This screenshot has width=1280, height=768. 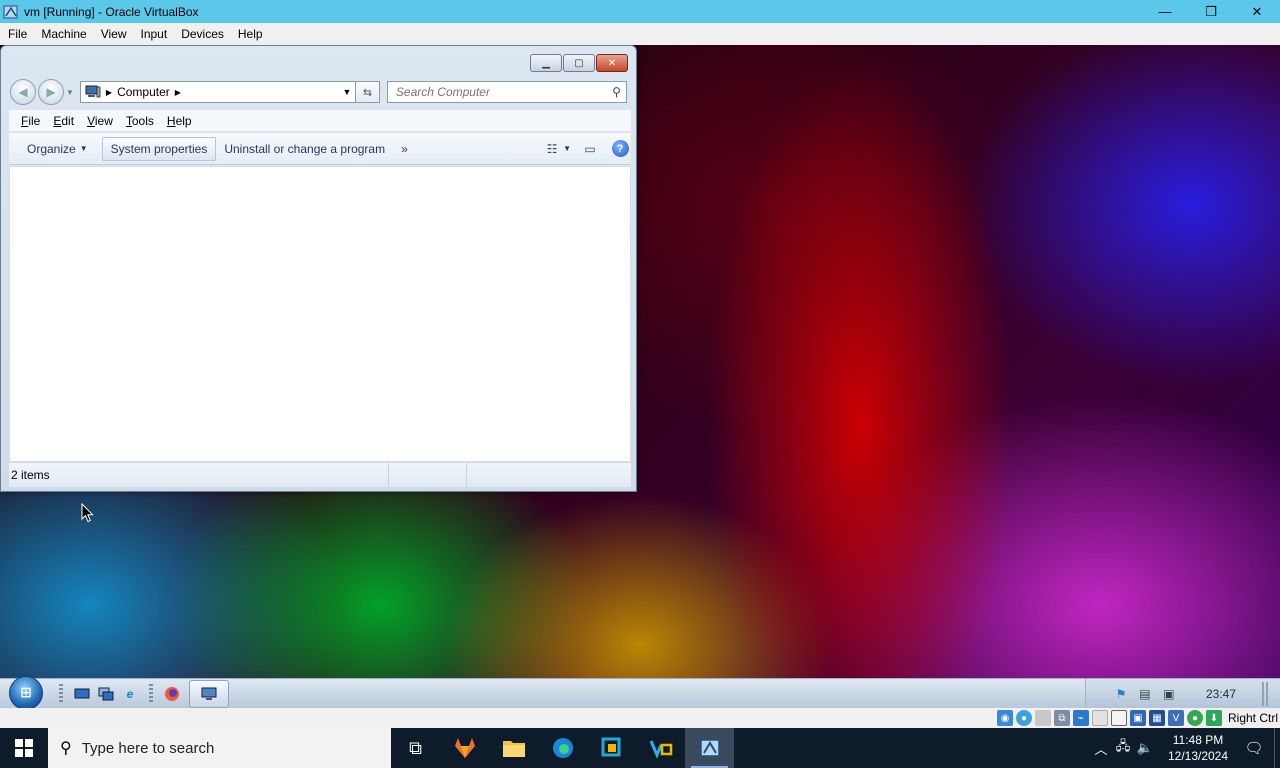 I want to click on window-title: vm [Running] - Oracle VirtualBox, so click(x=111, y=11).